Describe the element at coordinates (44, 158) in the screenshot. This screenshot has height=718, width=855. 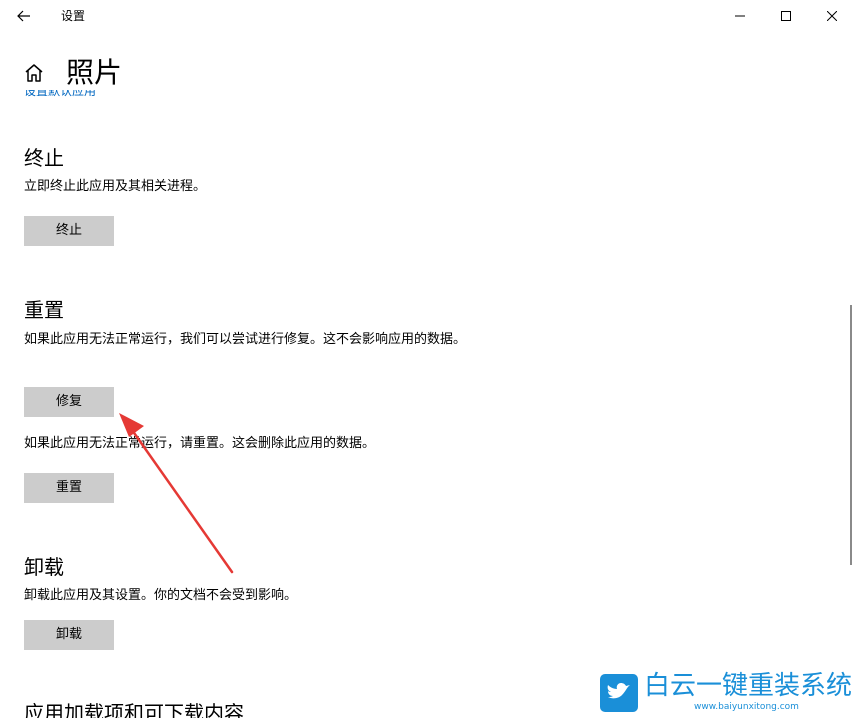
I see `terminate-heading: 终止` at that location.